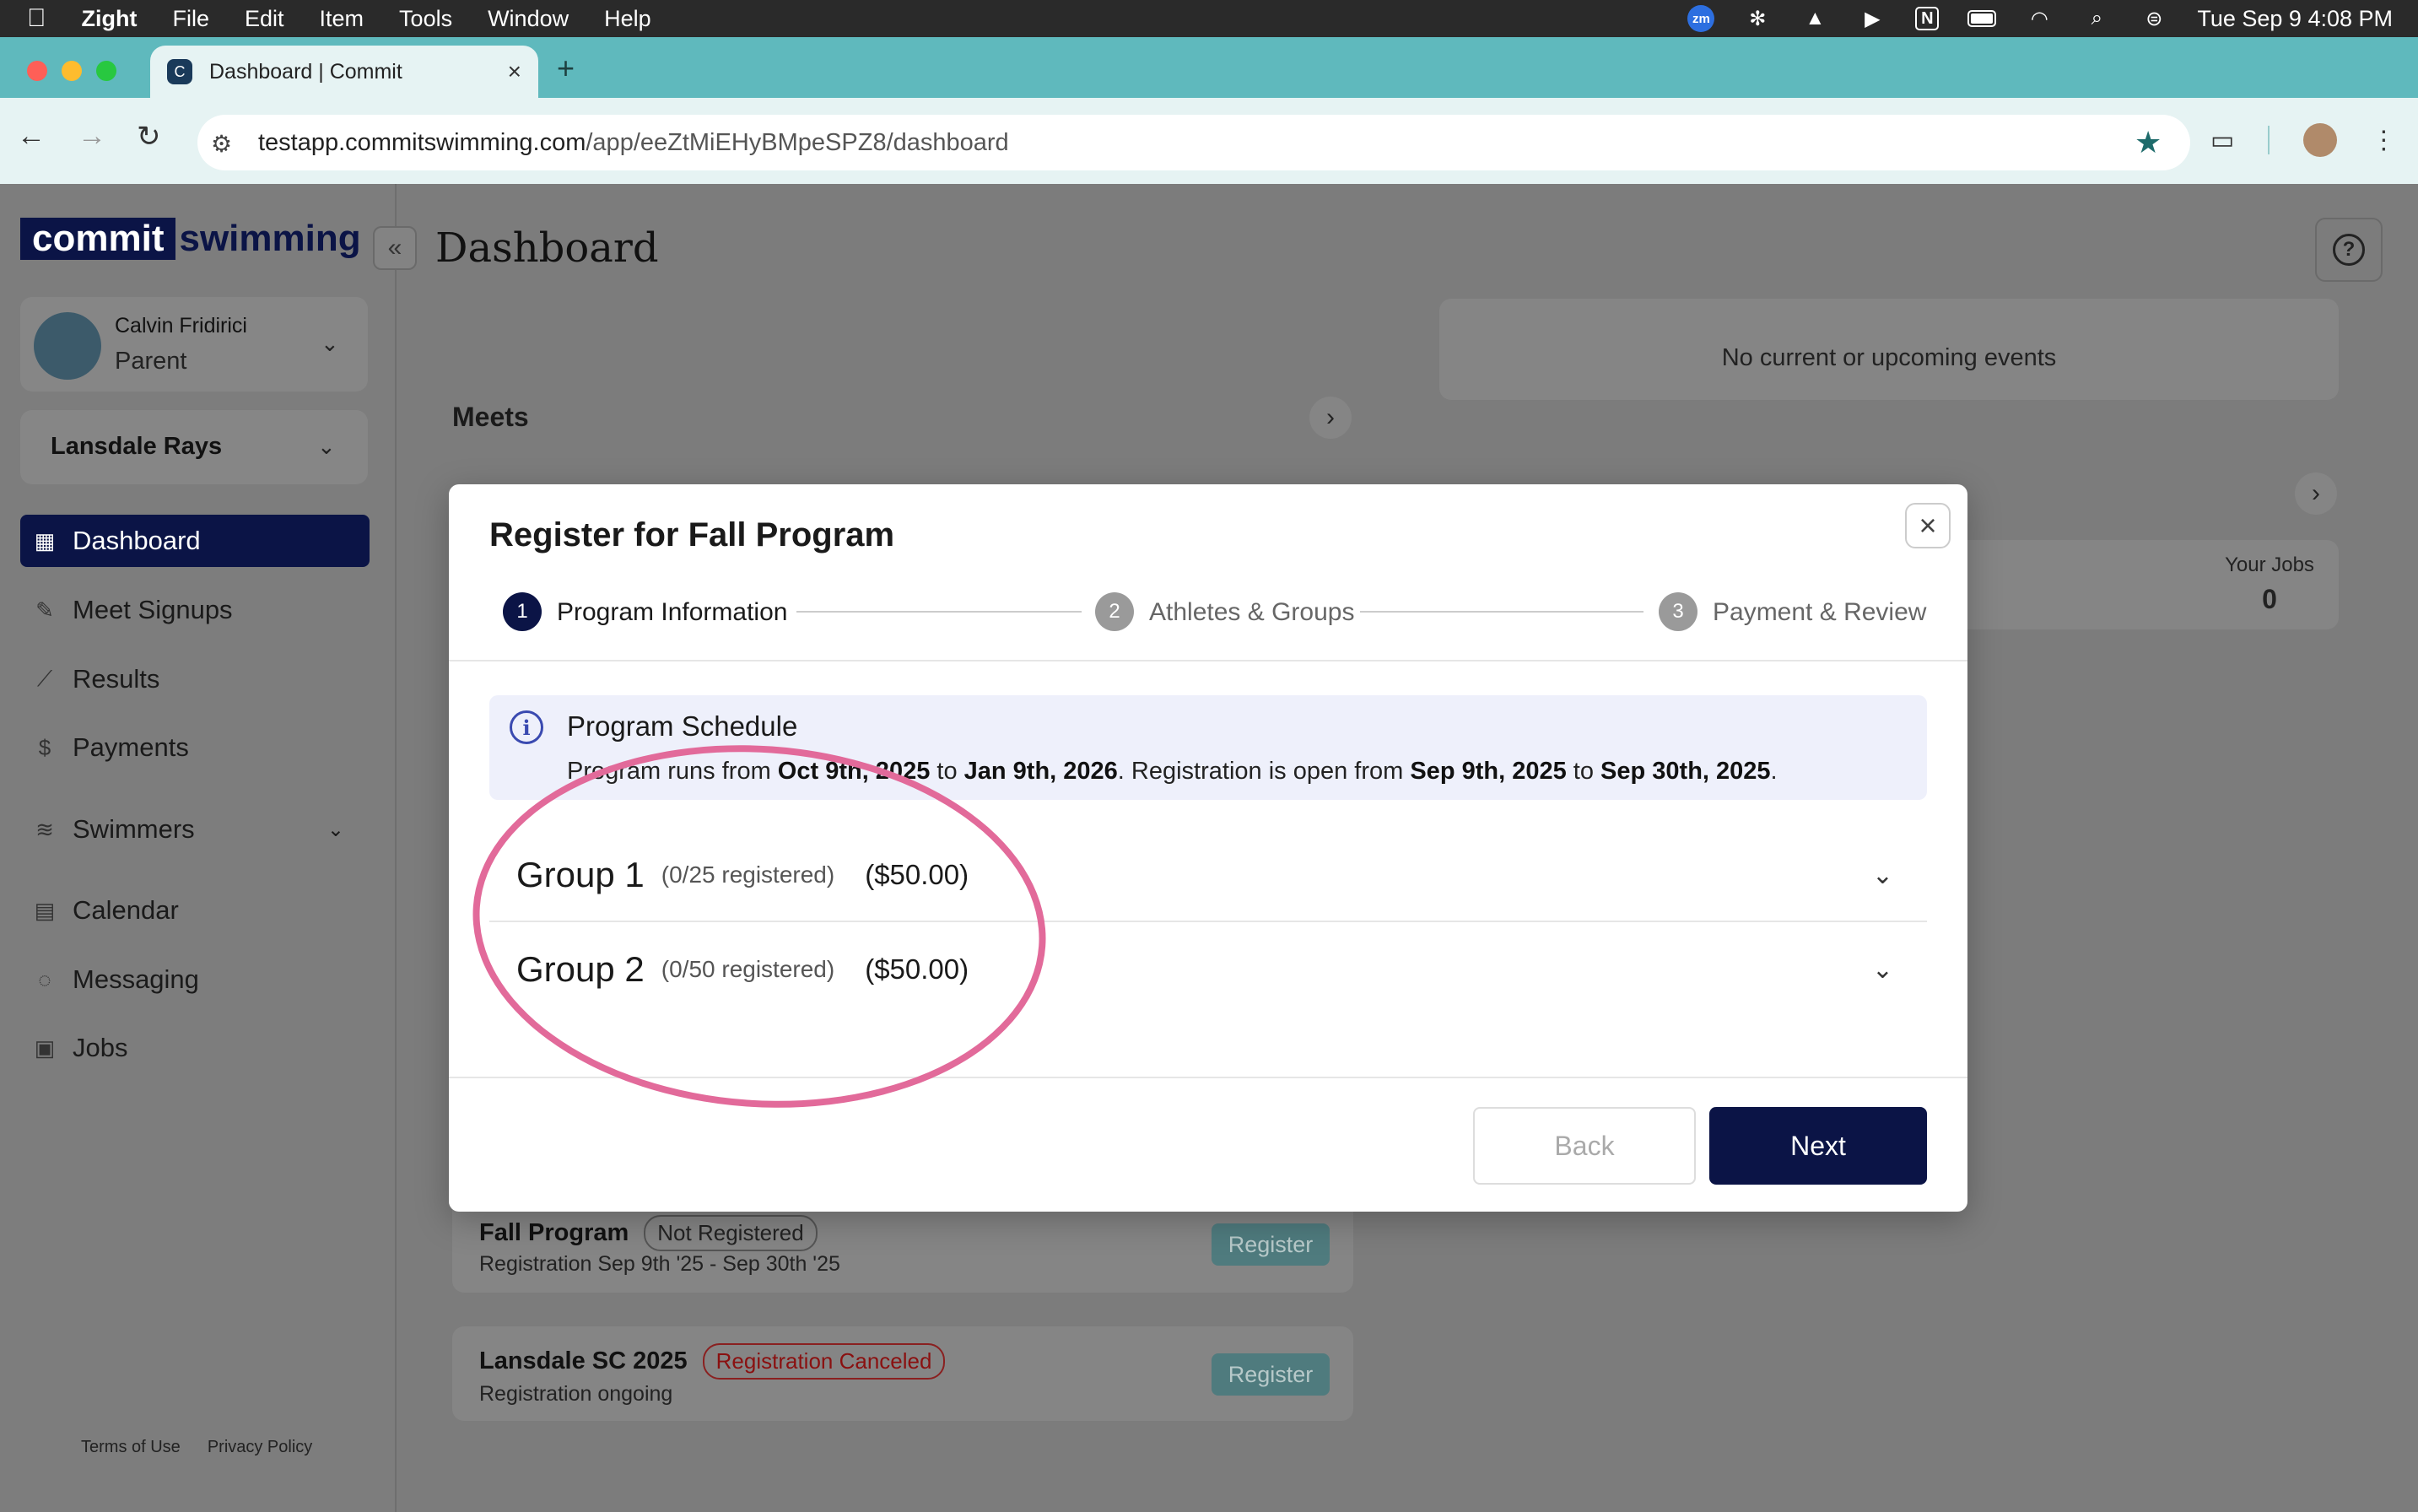 This screenshot has height=1512, width=2418. Describe the element at coordinates (1872, 18) in the screenshot. I see `play-icon: ▶` at that location.